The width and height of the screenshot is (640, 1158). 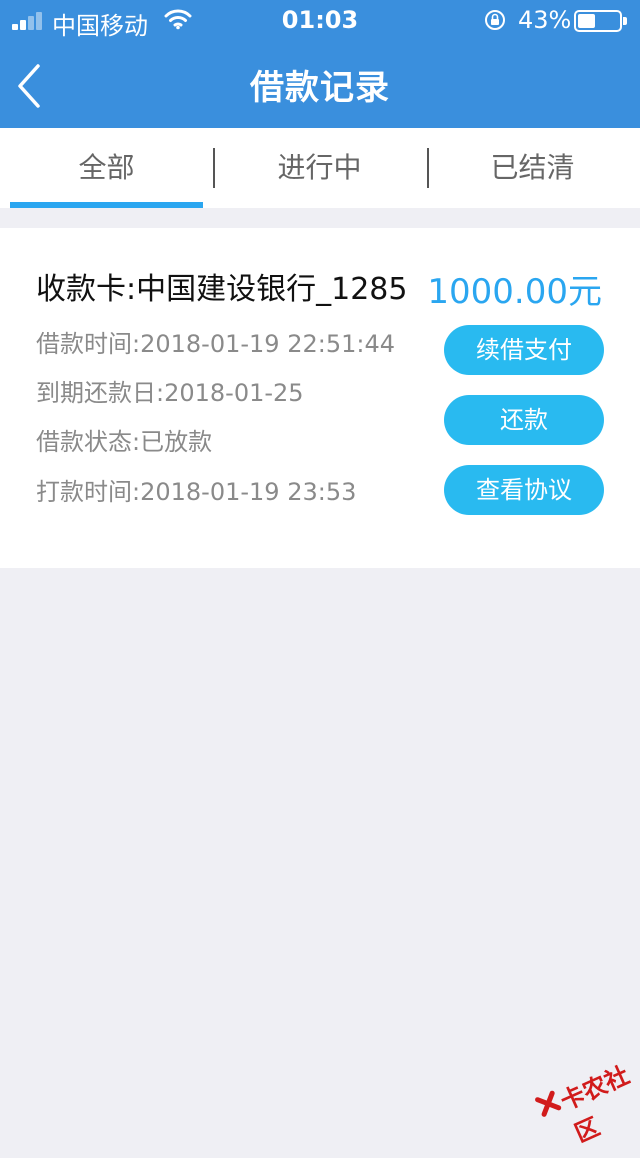 I want to click on loan-status: 借款状态:已放款, so click(x=124, y=442).